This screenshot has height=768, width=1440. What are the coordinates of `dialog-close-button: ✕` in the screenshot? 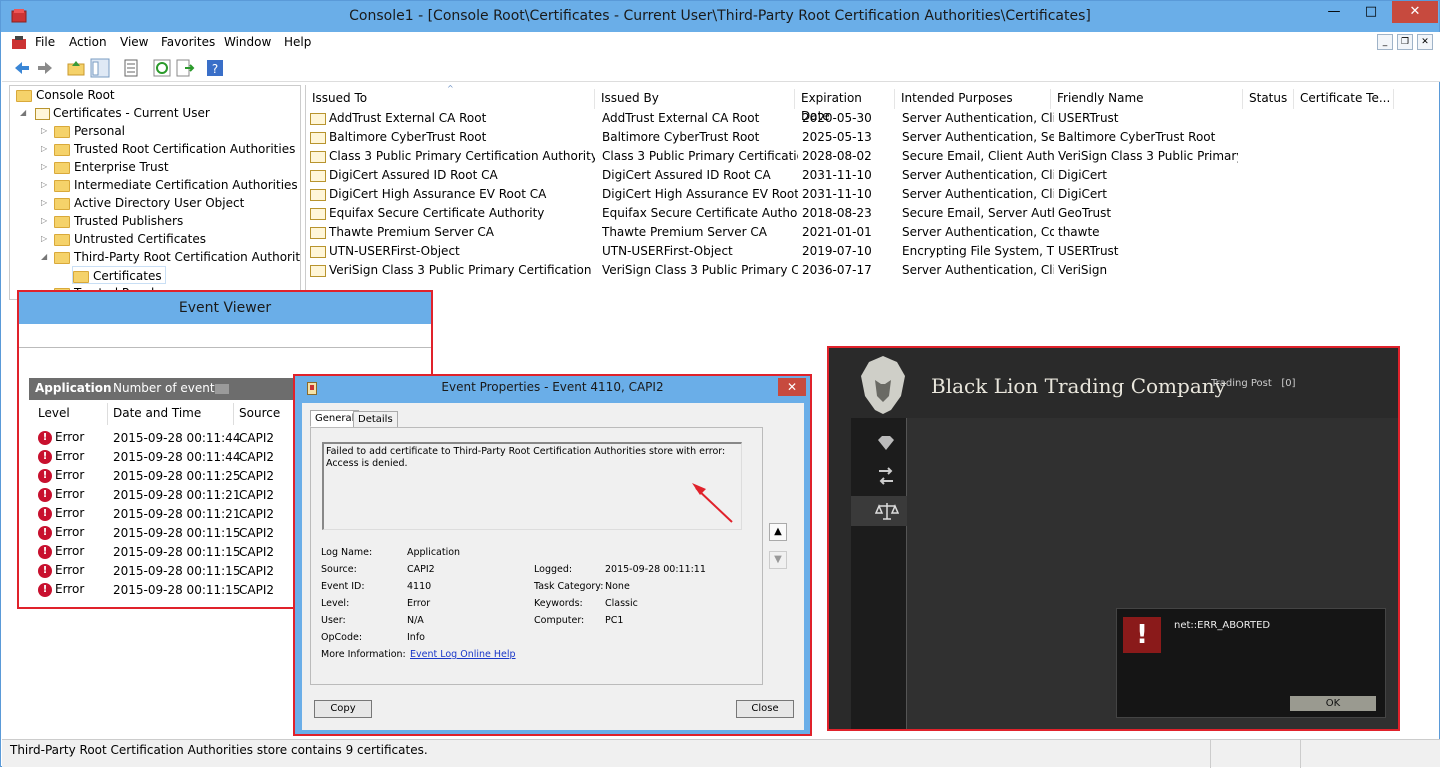 It's located at (792, 387).